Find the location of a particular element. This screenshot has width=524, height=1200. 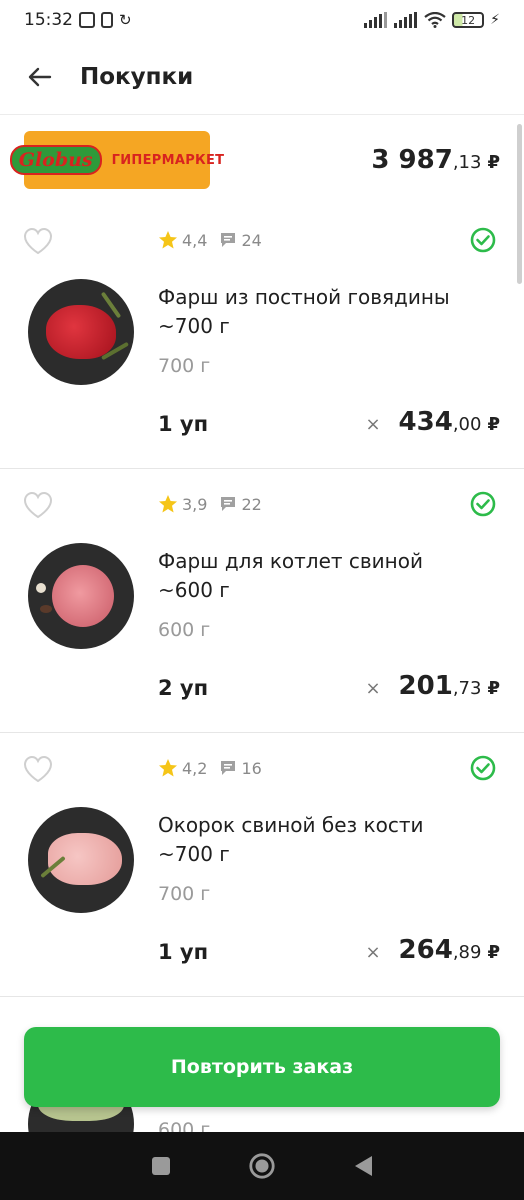

system-nav-bar is located at coordinates (262, 1166).